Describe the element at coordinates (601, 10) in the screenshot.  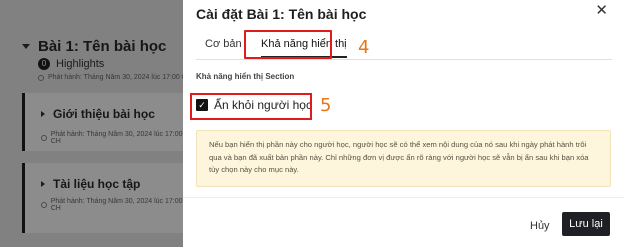
I see `close-icon: ✕` at that location.